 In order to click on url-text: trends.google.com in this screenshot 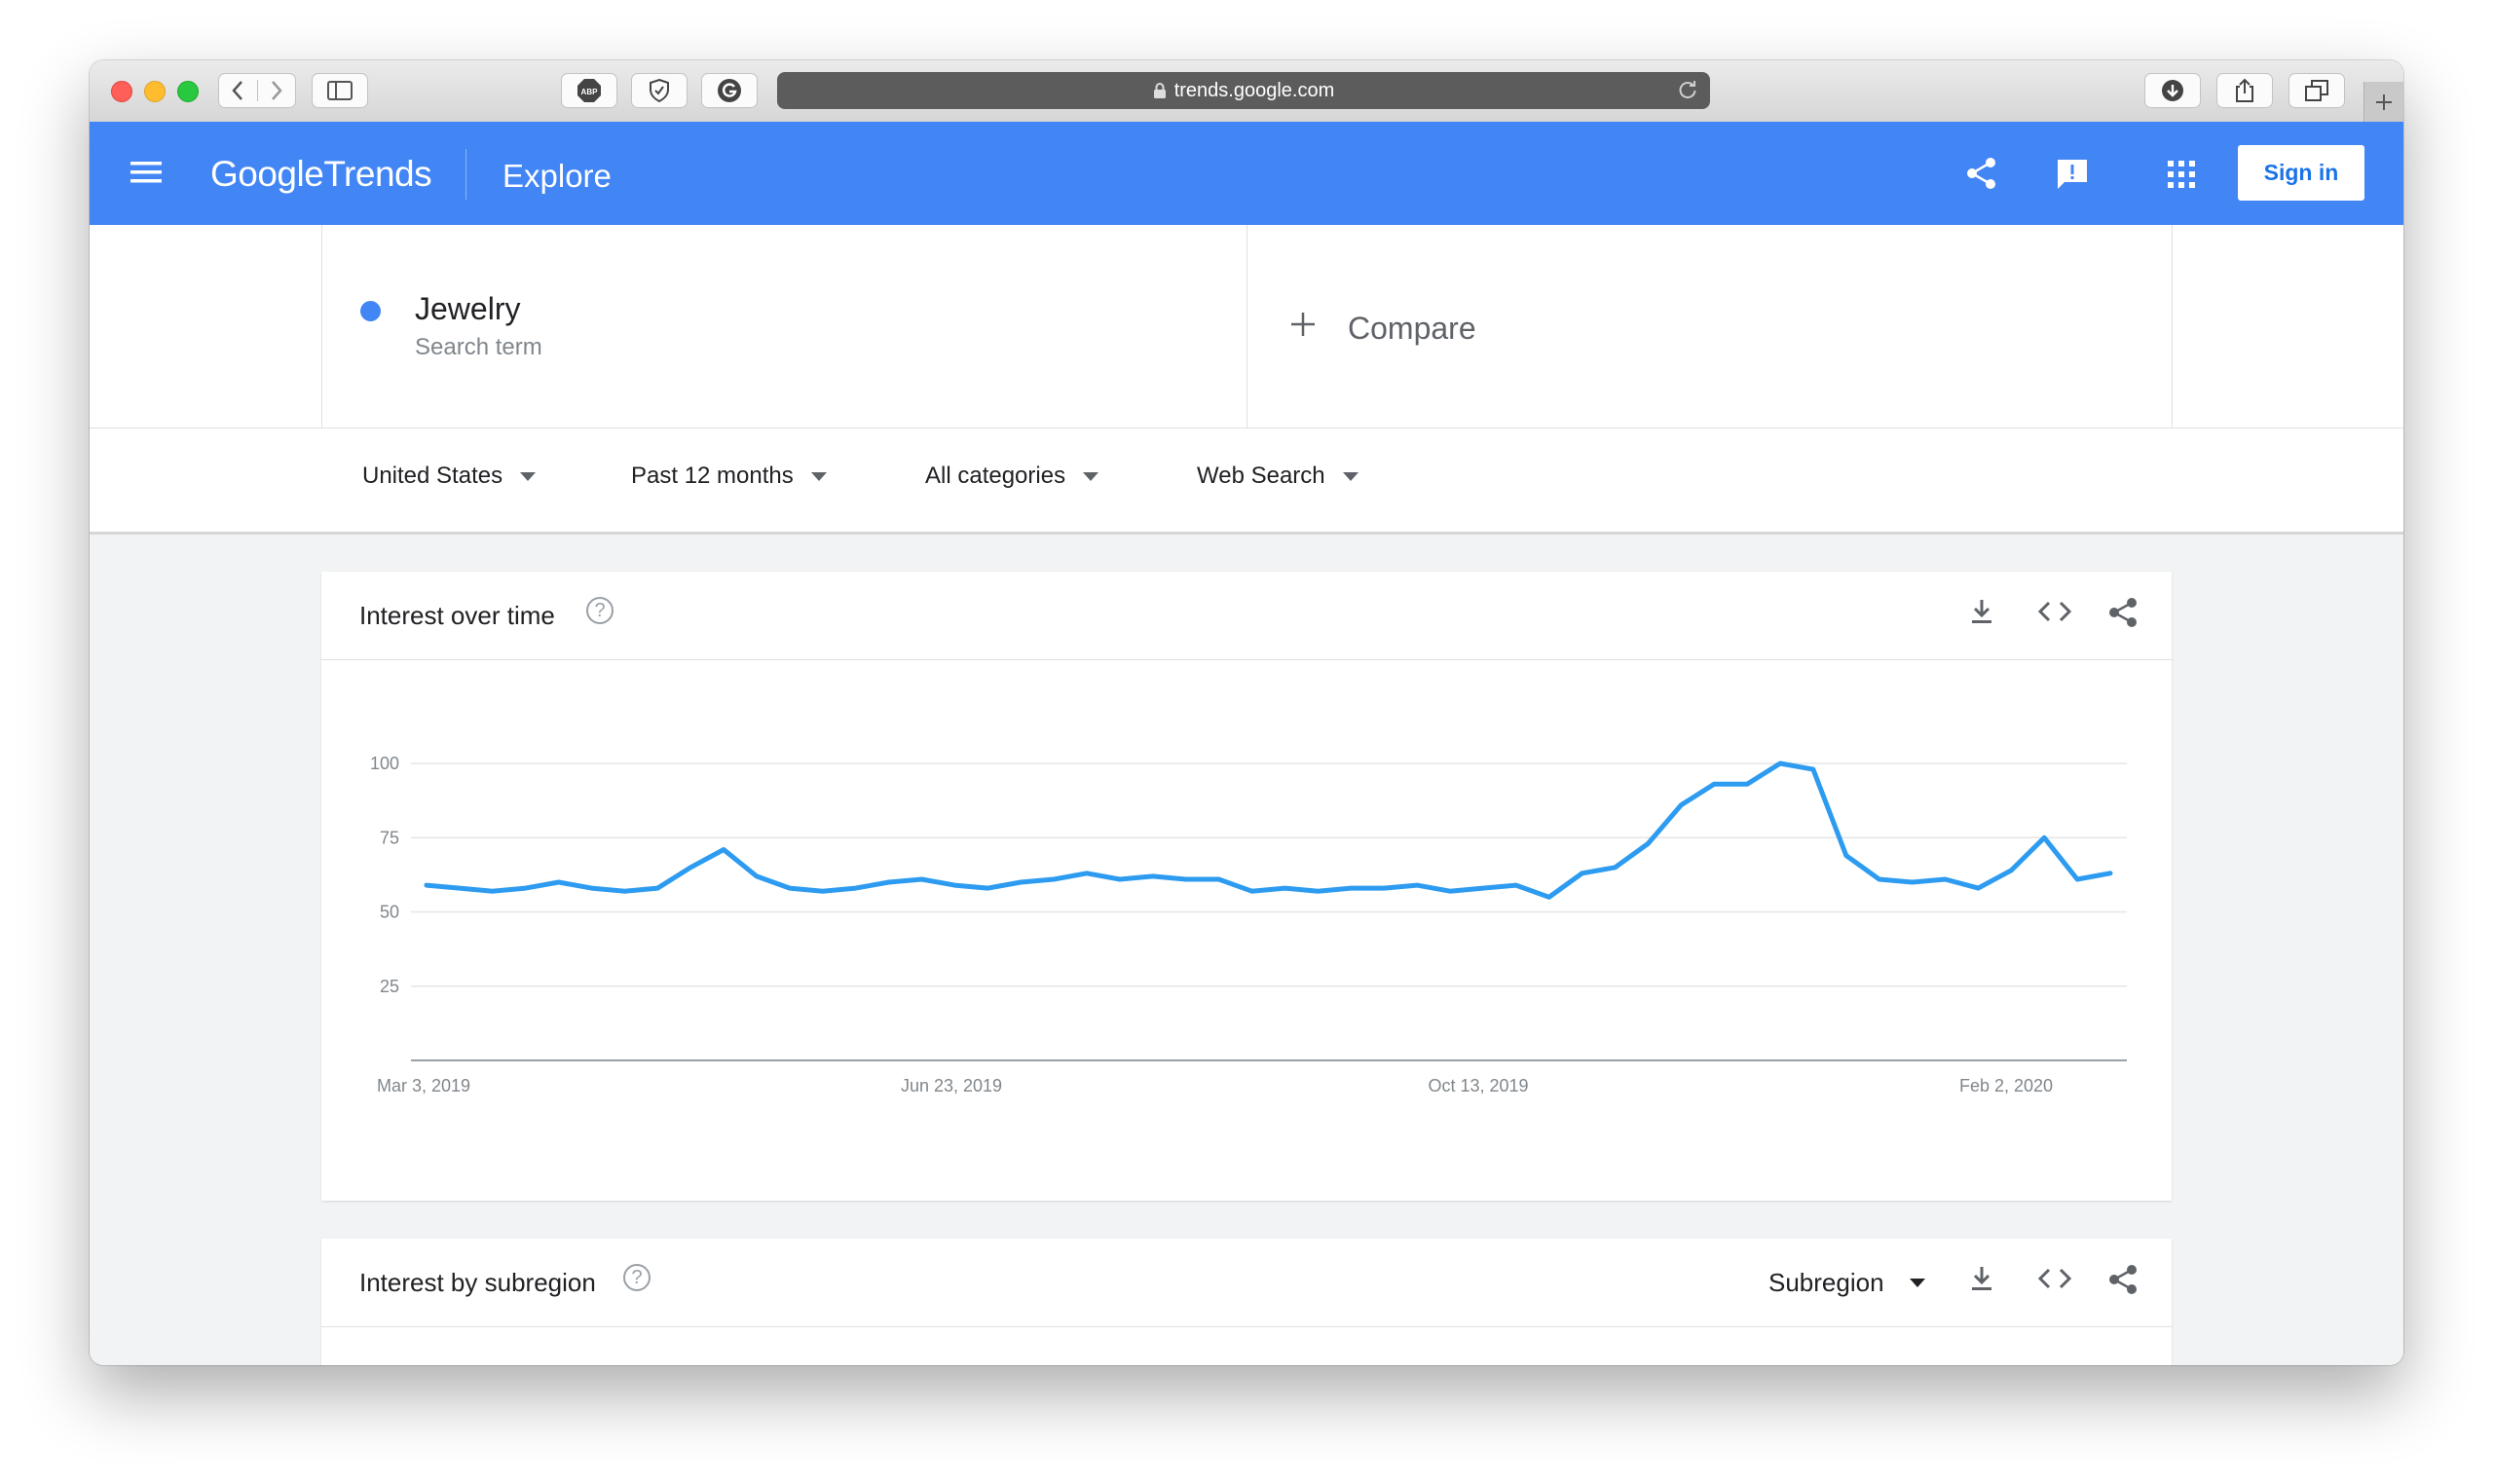, I will do `click(1254, 90)`.